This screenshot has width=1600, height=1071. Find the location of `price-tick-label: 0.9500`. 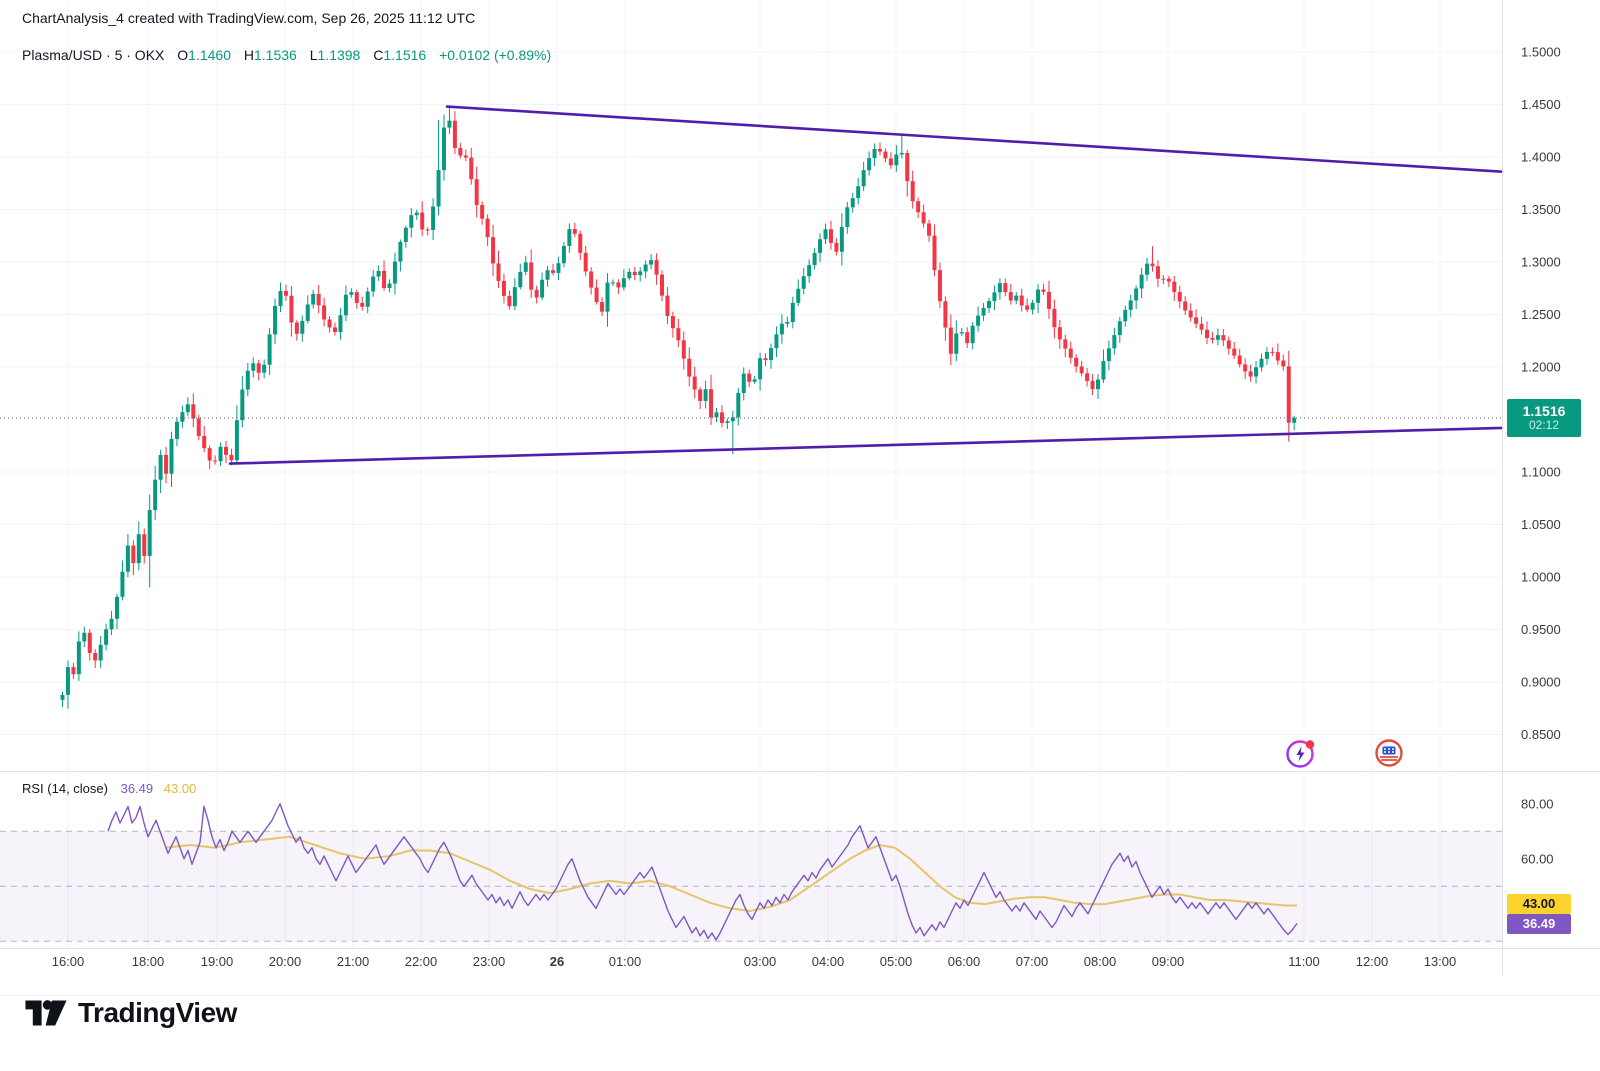

price-tick-label: 0.9500 is located at coordinates (1541, 629).